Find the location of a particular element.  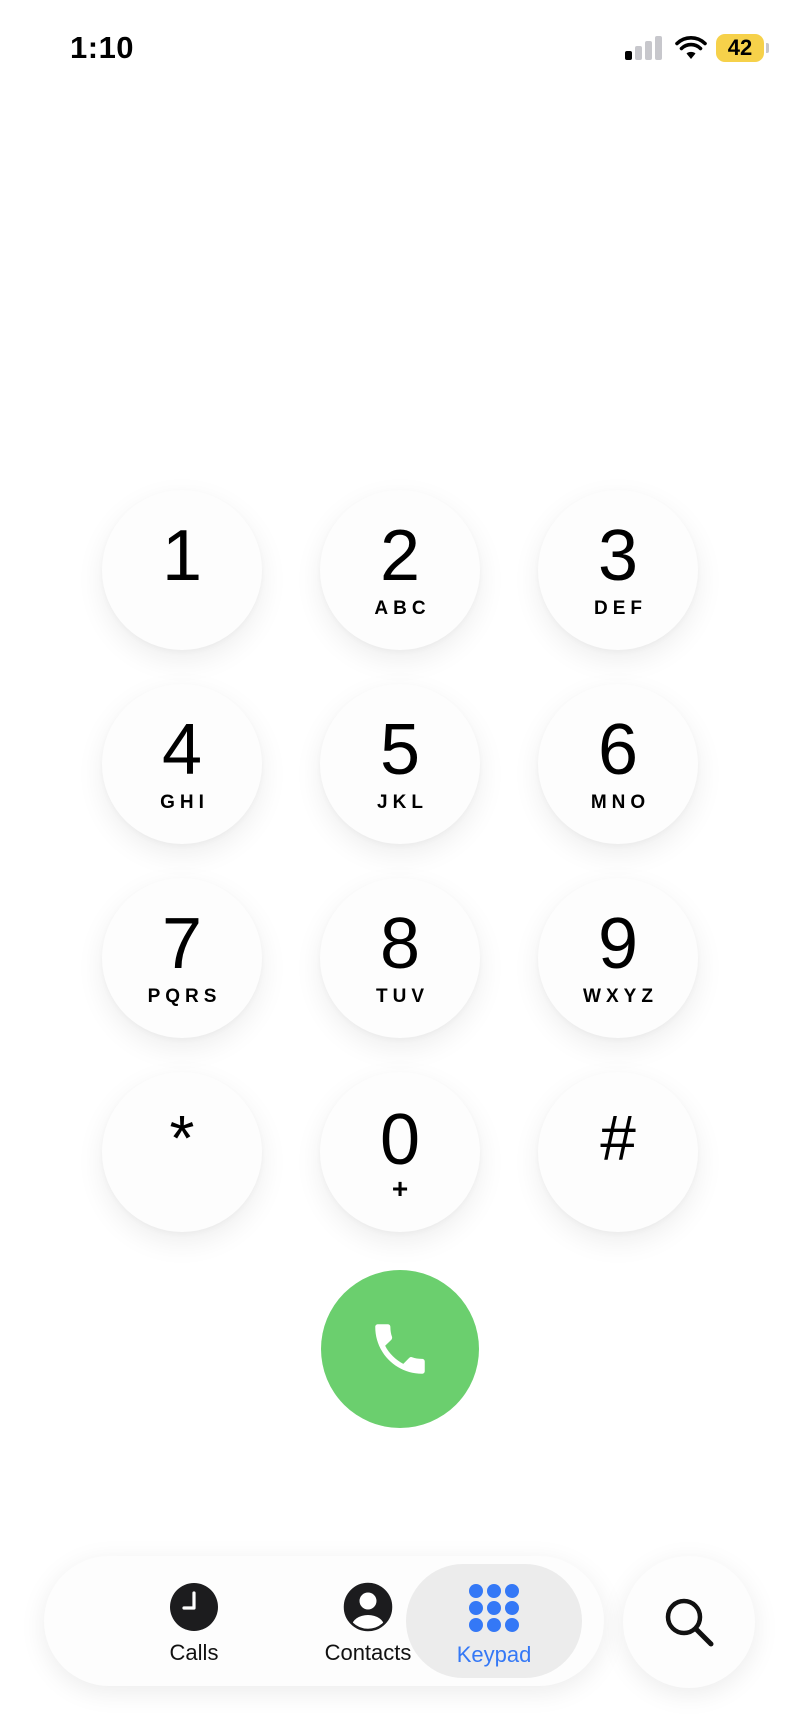

tab-keypad: Keypad is located at coordinates (494, 1621).